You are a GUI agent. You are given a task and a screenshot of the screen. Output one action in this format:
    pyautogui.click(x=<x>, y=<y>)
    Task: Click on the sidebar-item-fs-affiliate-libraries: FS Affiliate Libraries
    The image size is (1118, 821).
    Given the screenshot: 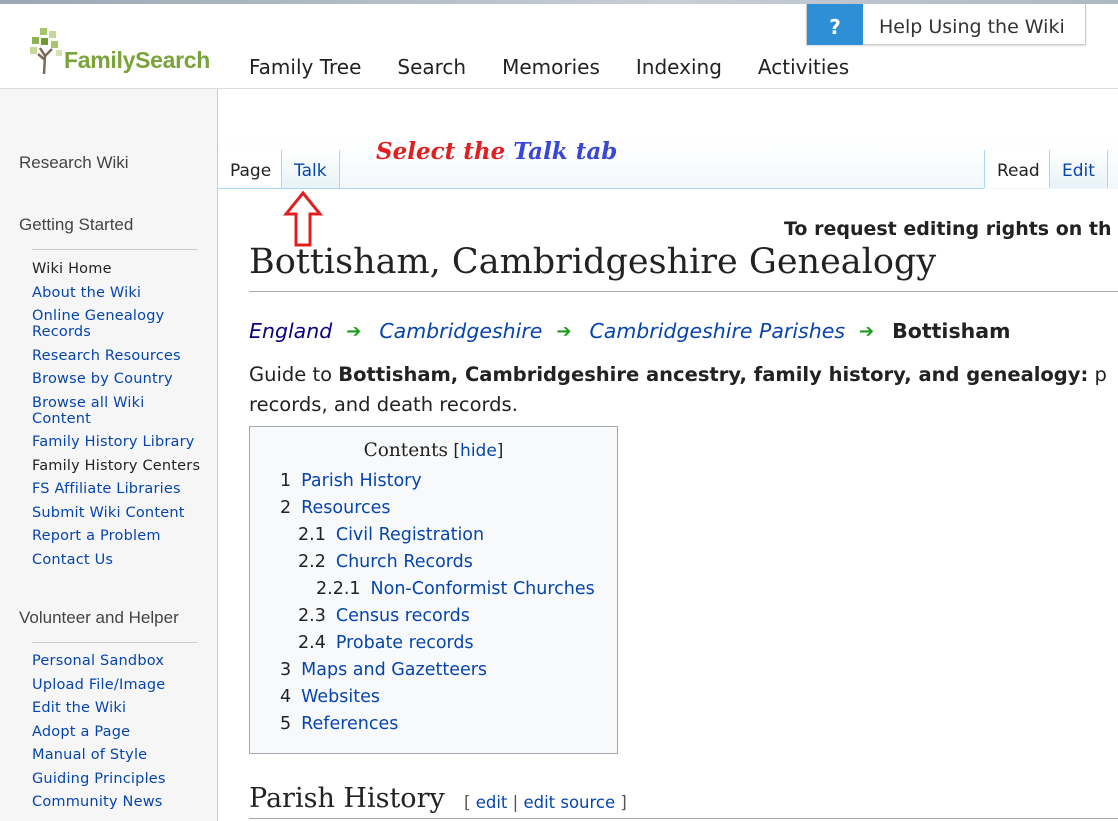 What is the action you would take?
    pyautogui.click(x=119, y=489)
    